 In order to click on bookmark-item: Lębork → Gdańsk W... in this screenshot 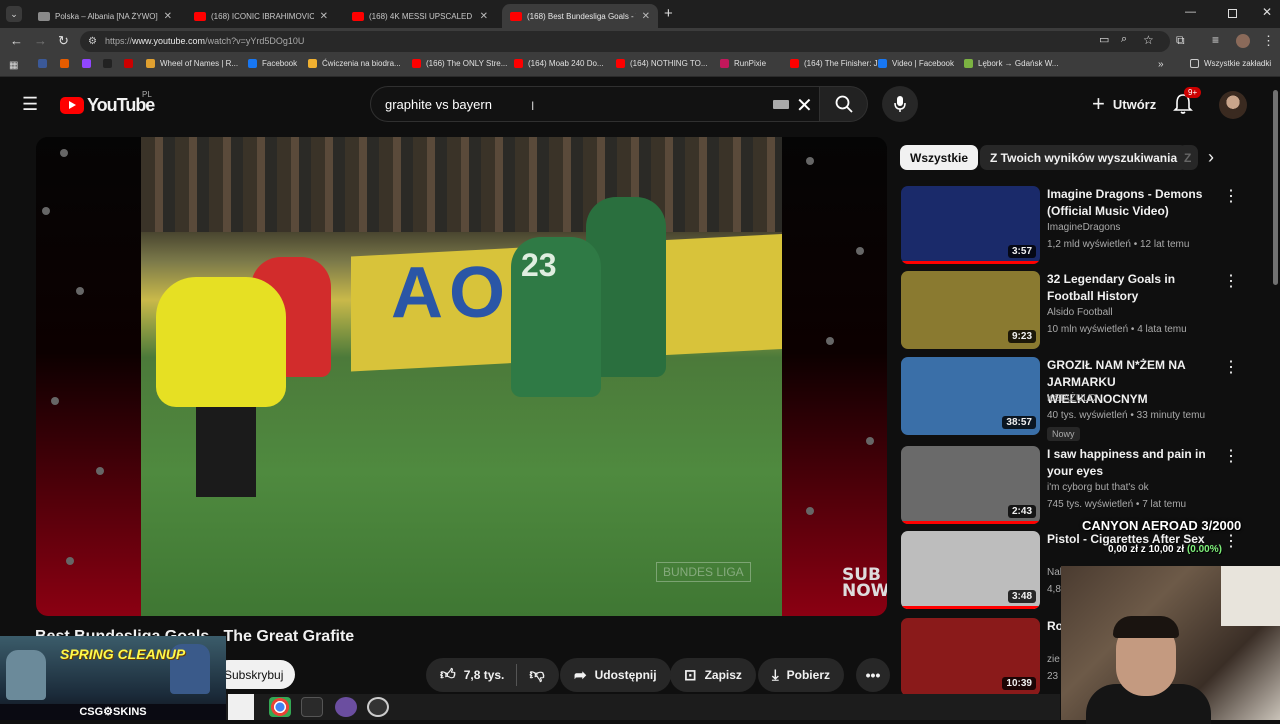, I will do `click(1011, 63)`.